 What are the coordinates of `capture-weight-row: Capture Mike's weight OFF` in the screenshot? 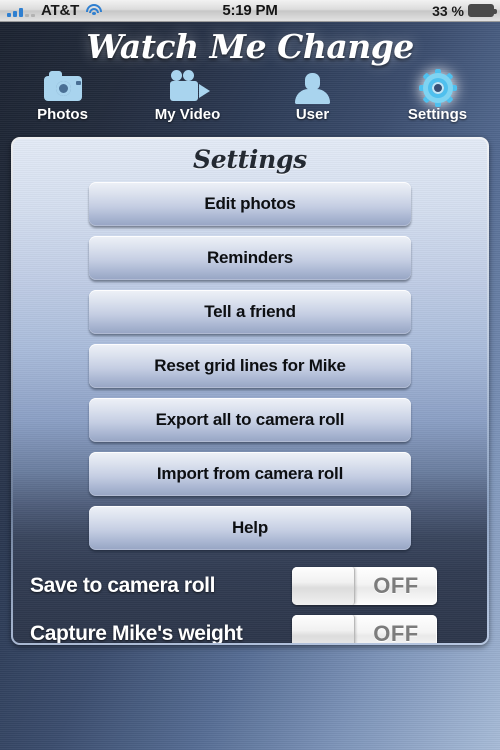 It's located at (250, 627).